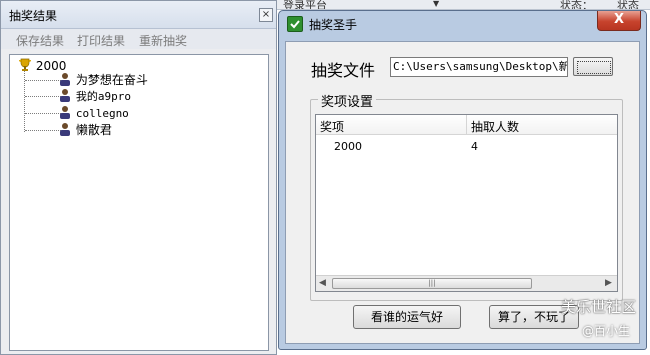 The height and width of the screenshot is (355, 650). I want to click on tree-child-label: 为梦想在奋斗, so click(111, 80).